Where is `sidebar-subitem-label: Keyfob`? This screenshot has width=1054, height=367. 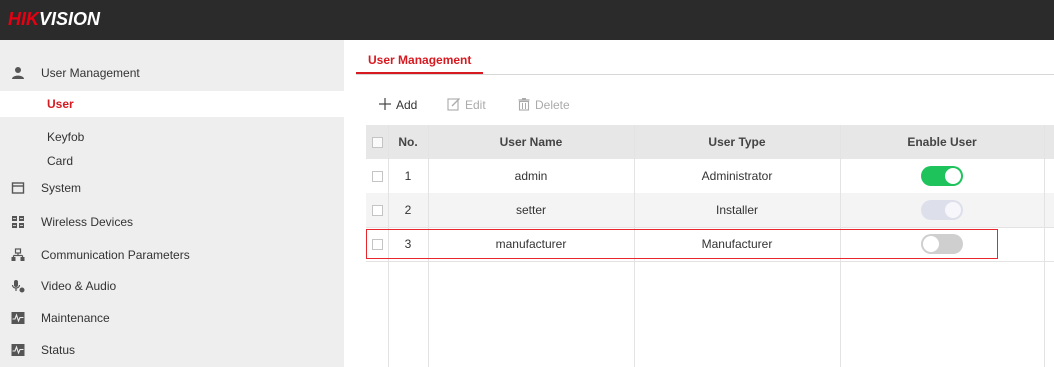
sidebar-subitem-label: Keyfob is located at coordinates (66, 137).